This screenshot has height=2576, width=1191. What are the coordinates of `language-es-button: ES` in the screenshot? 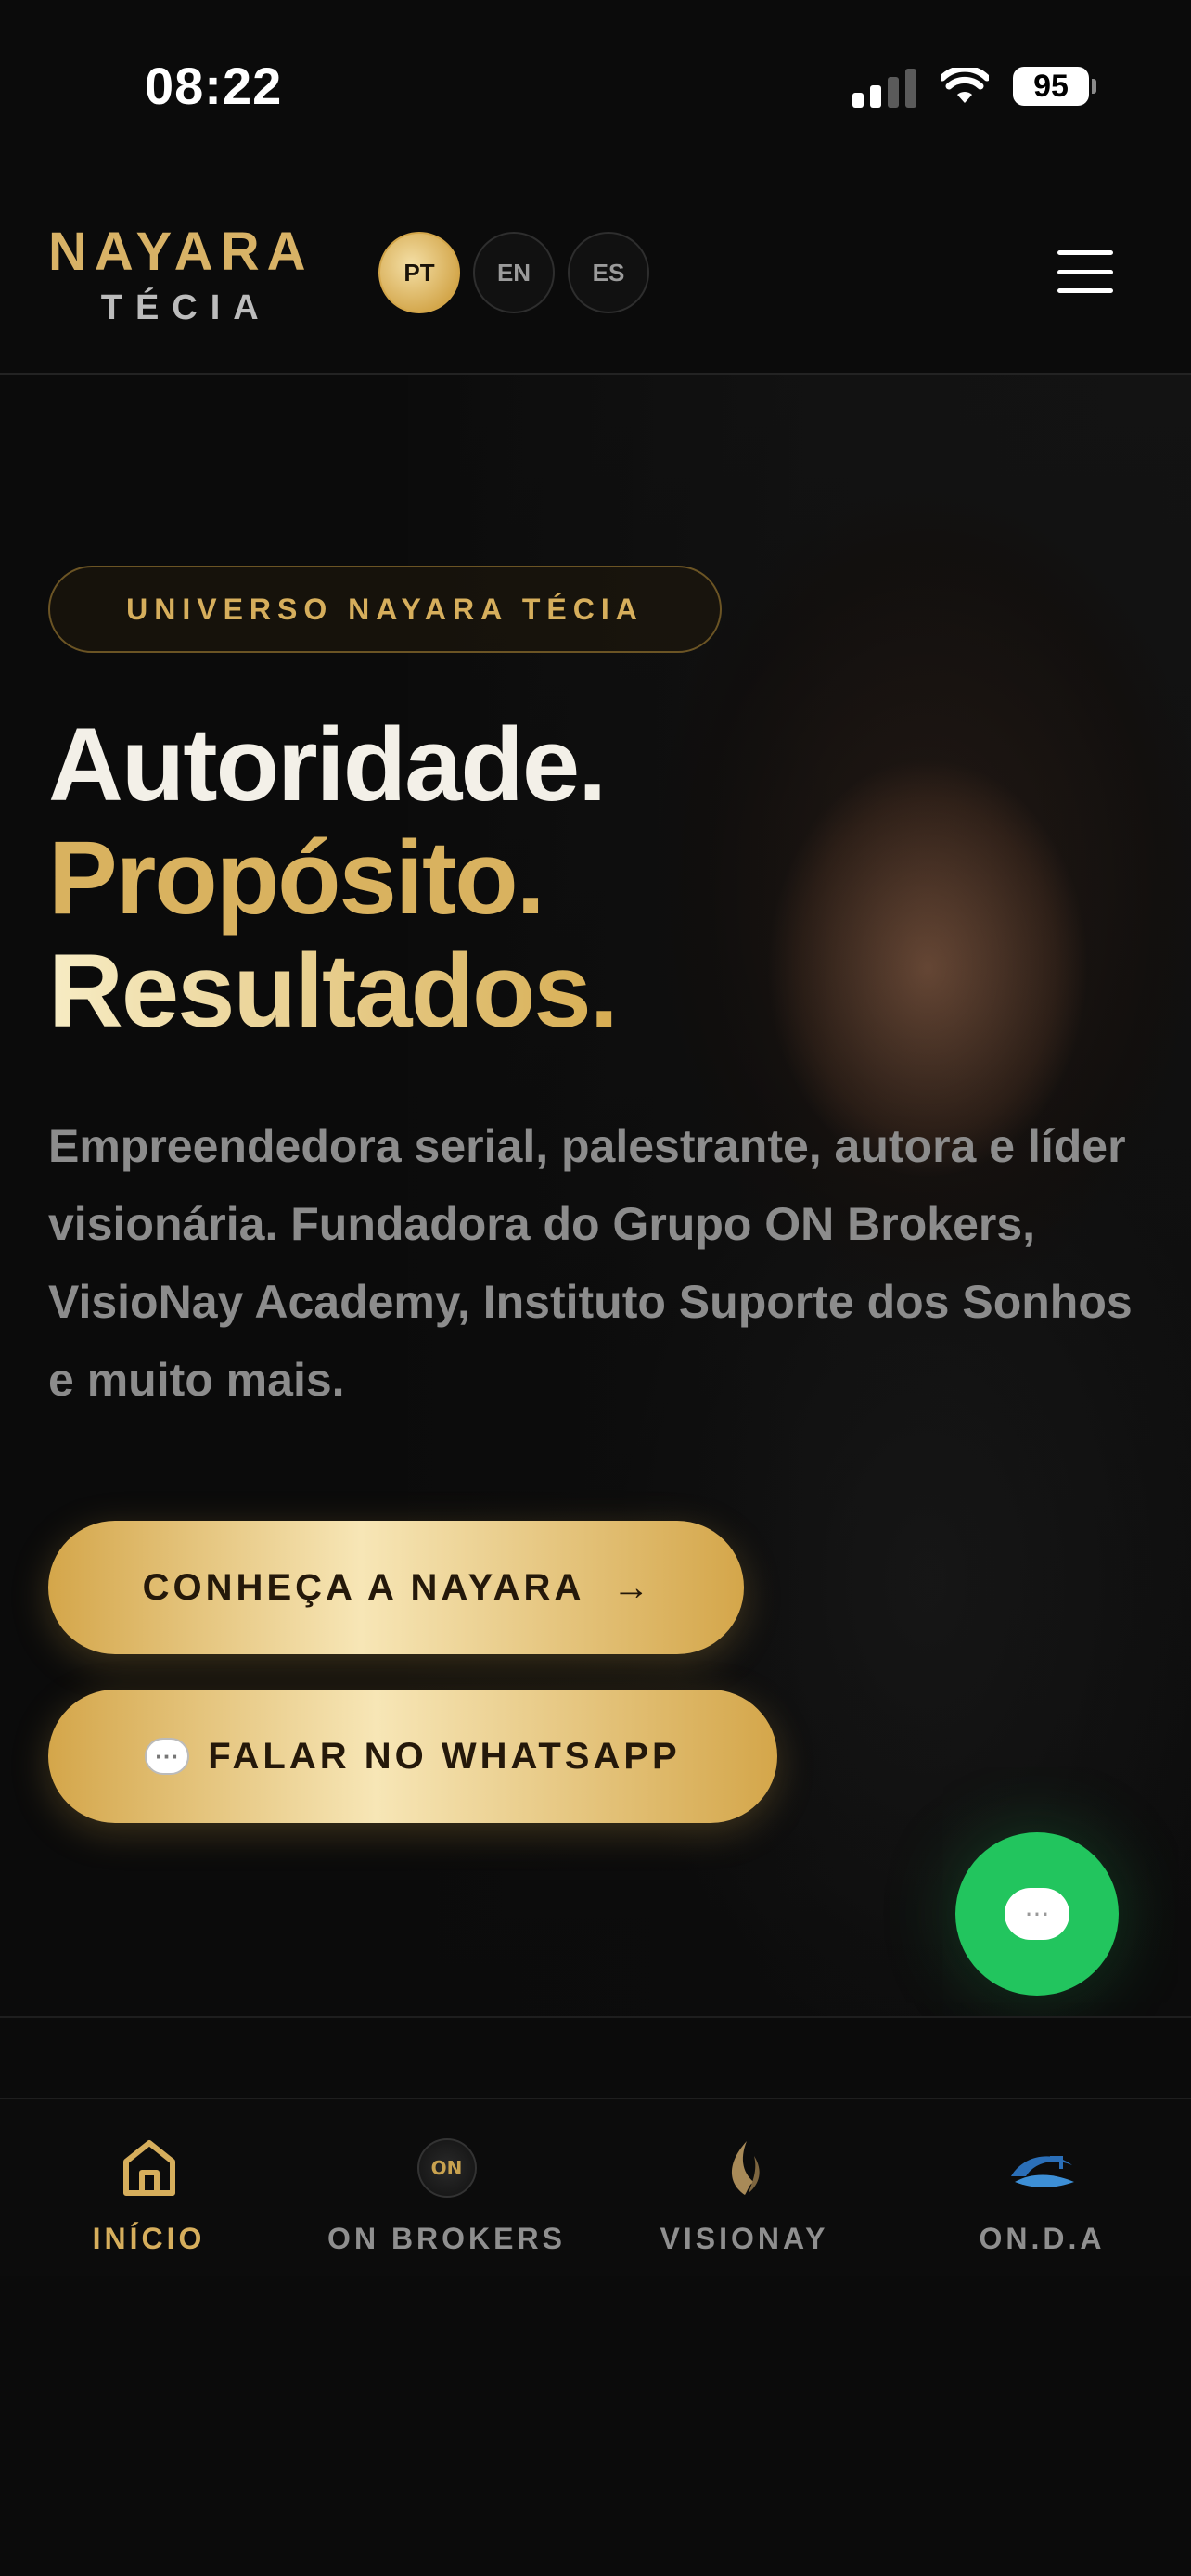 It's located at (608, 272).